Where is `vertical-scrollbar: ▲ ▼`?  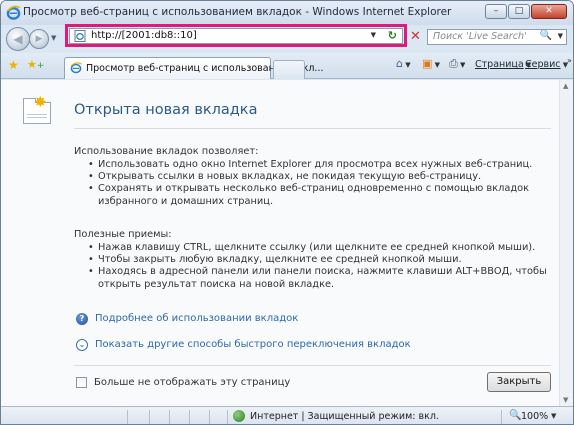 vertical-scrollbar: ▲ ▼ is located at coordinates (566, 243).